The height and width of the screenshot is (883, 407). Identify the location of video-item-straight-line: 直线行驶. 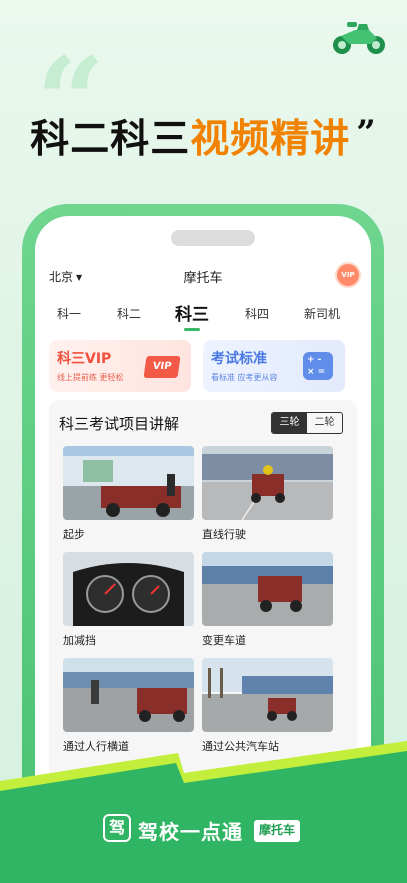
(267, 494).